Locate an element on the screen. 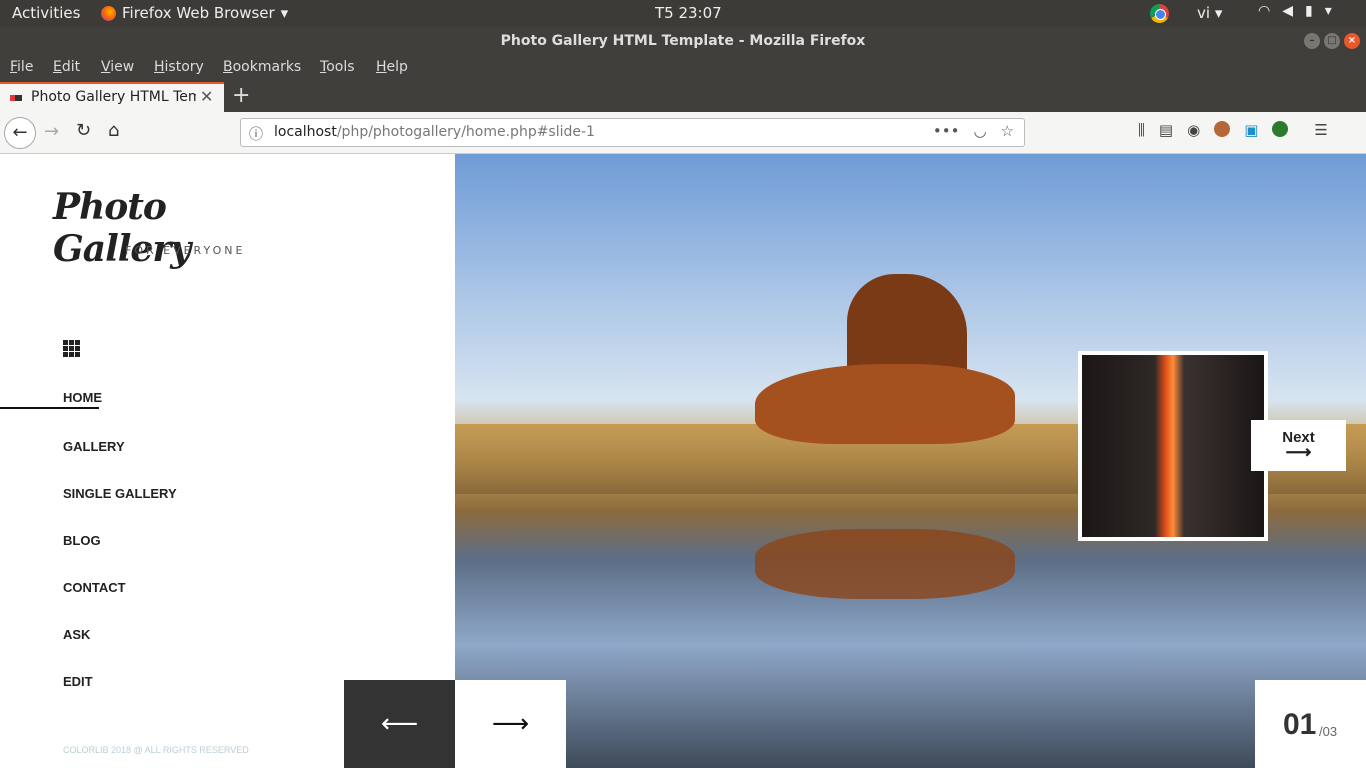  nav-edit: EDIT is located at coordinates (78, 681).